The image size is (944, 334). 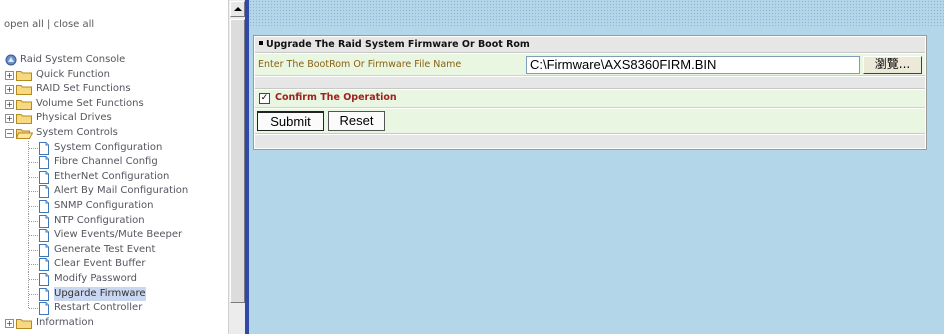 I want to click on tree-item-label: RAID Set Functions, so click(x=83, y=89).